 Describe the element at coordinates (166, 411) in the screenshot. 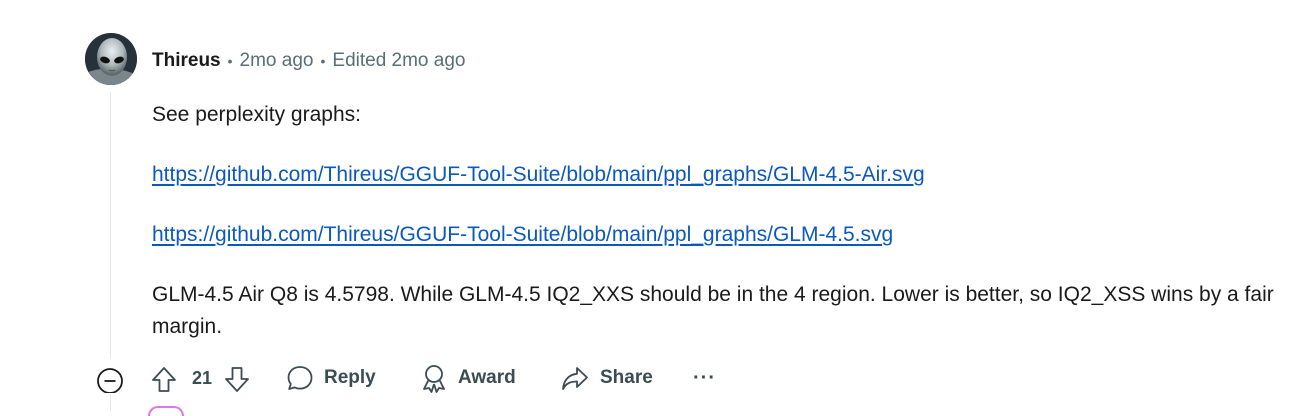

I see `next-comment-avatar` at that location.